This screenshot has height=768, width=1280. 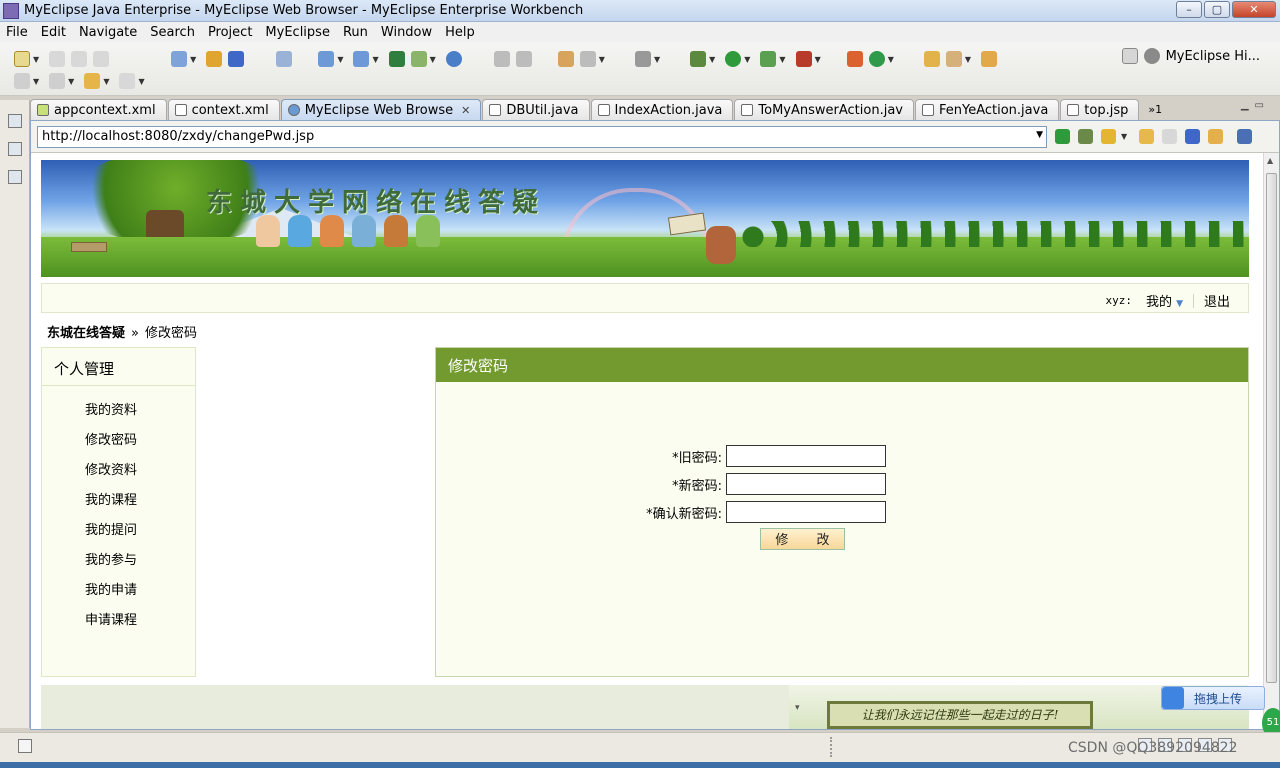 What do you see at coordinates (15, 177) in the screenshot?
I see `hierarchy-icon` at bounding box center [15, 177].